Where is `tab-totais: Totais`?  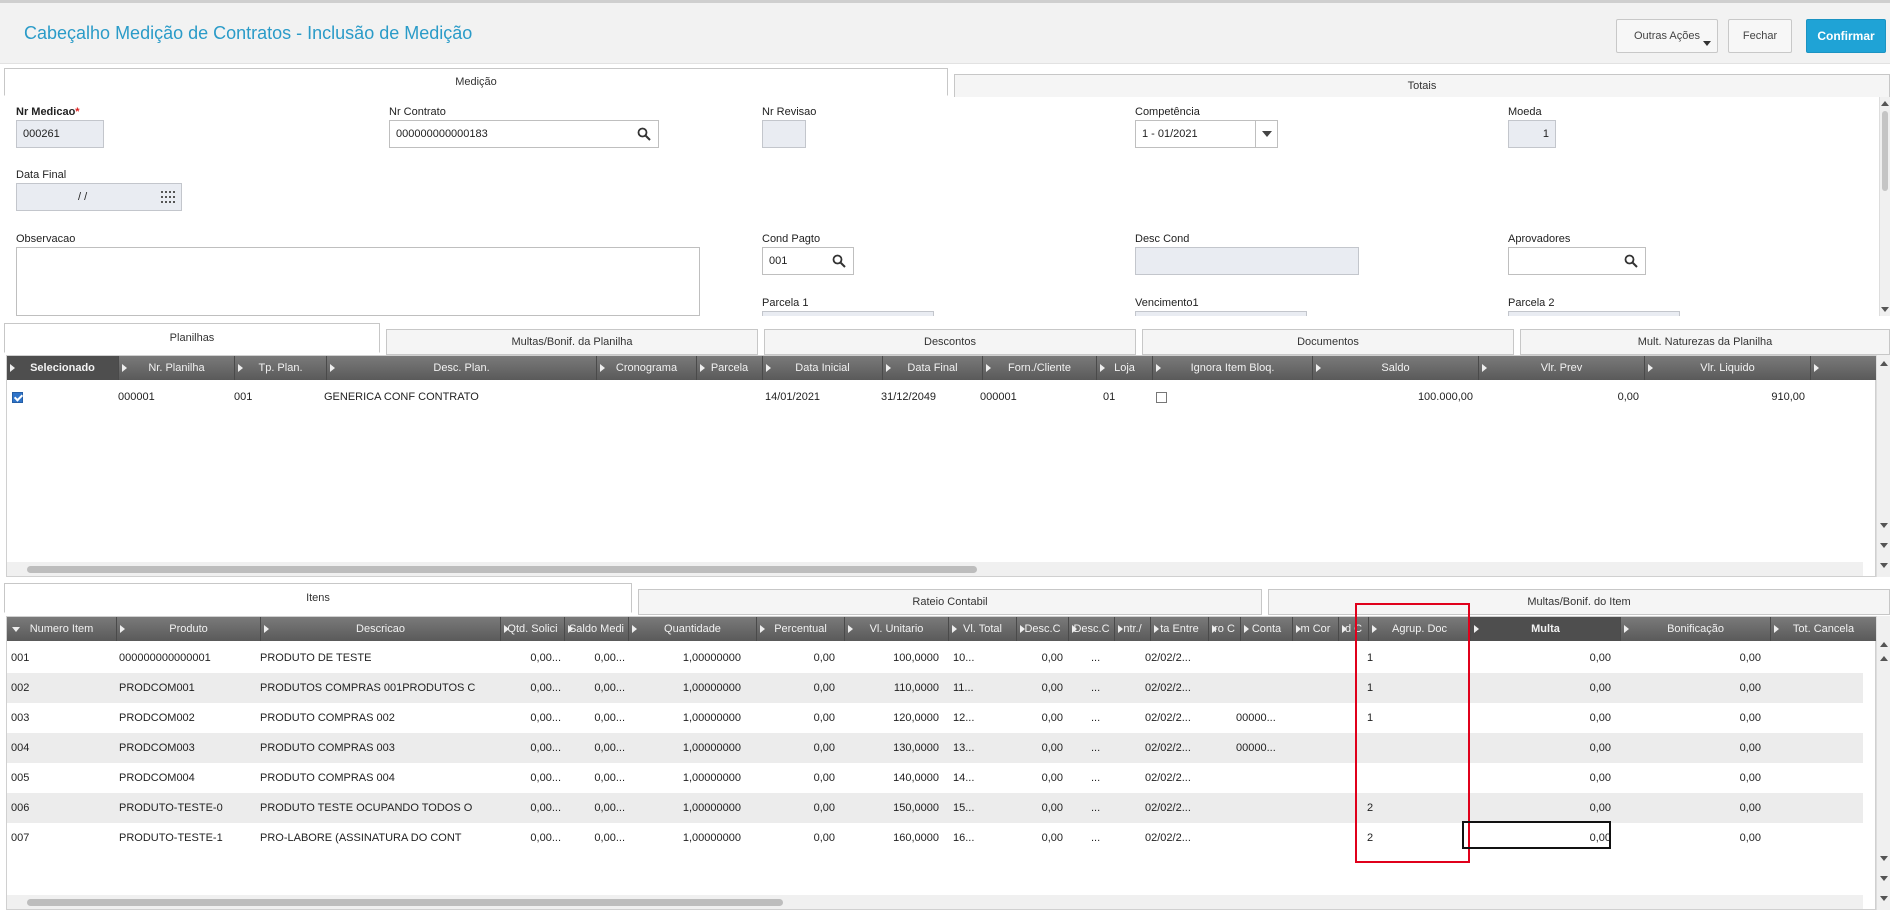 tab-totais: Totais is located at coordinates (1422, 86).